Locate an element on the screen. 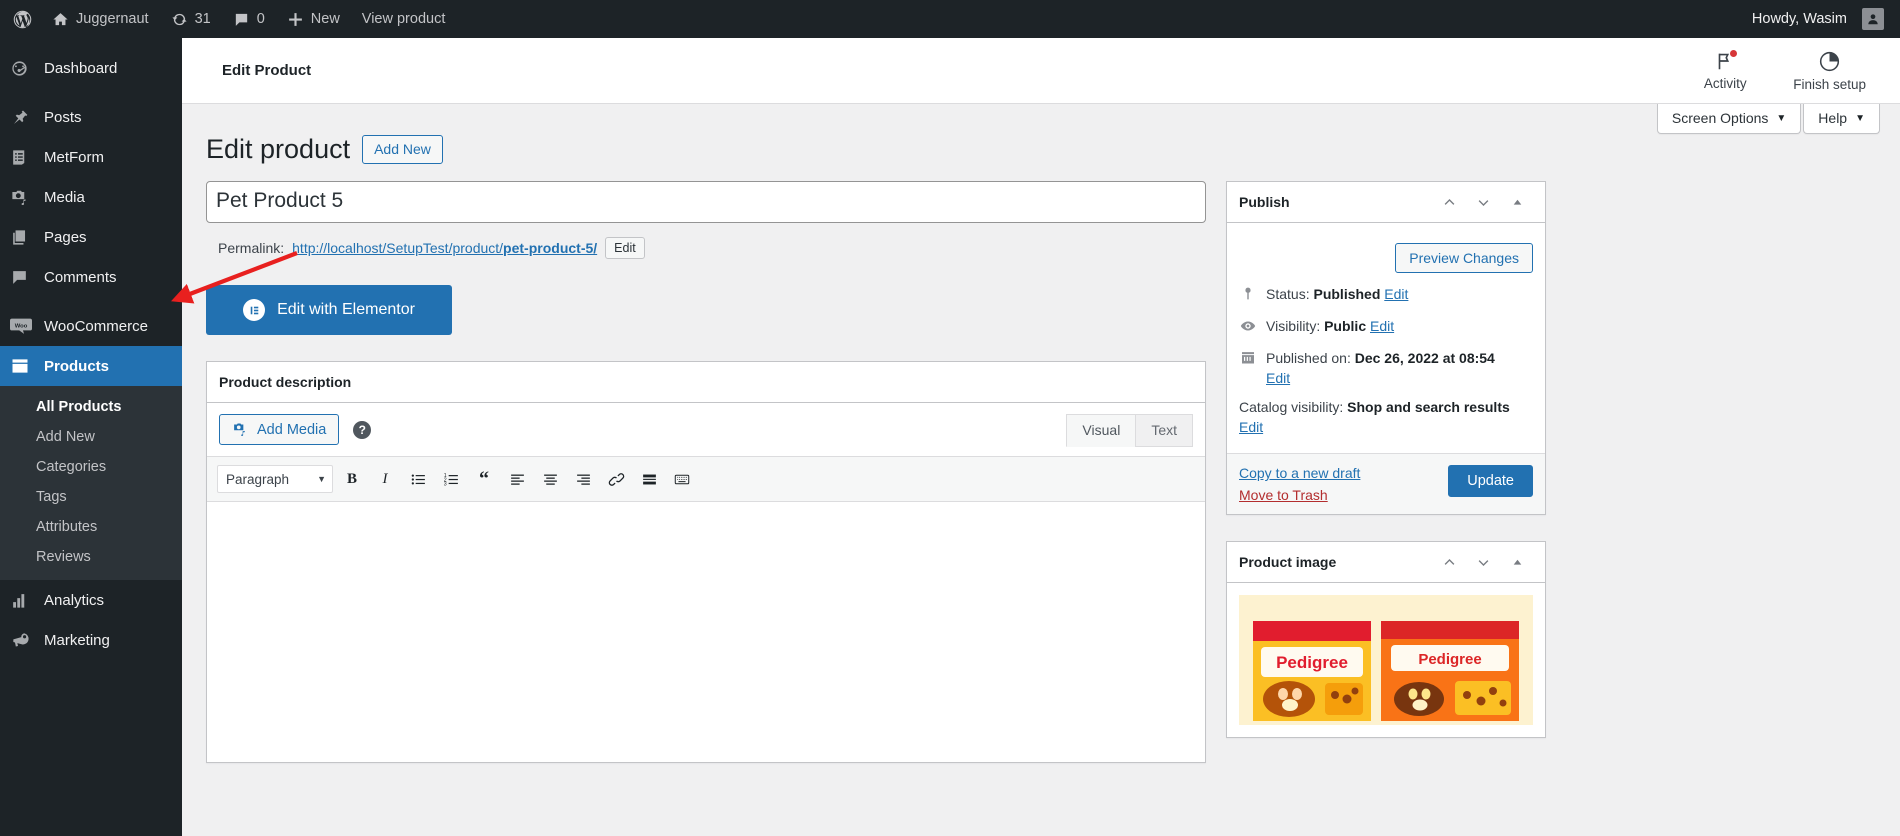 The image size is (1900, 836). product-title-input is located at coordinates (706, 202).